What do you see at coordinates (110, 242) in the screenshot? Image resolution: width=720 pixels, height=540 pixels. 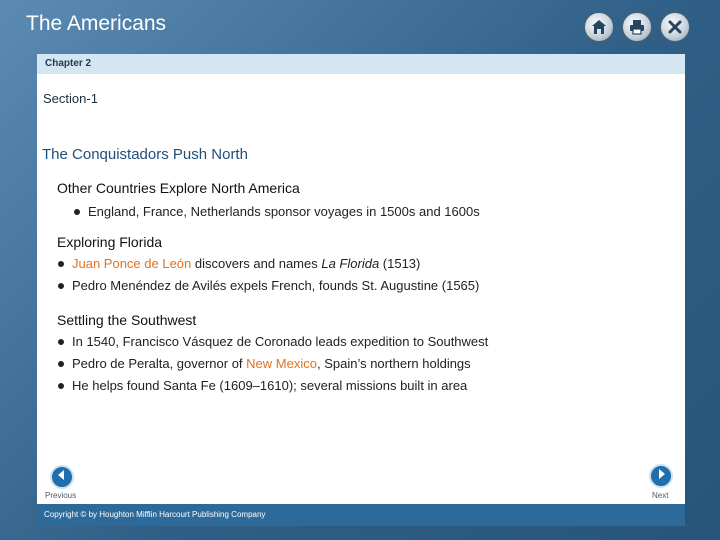 I see `subhead-florida: Exploring Florida` at bounding box center [110, 242].